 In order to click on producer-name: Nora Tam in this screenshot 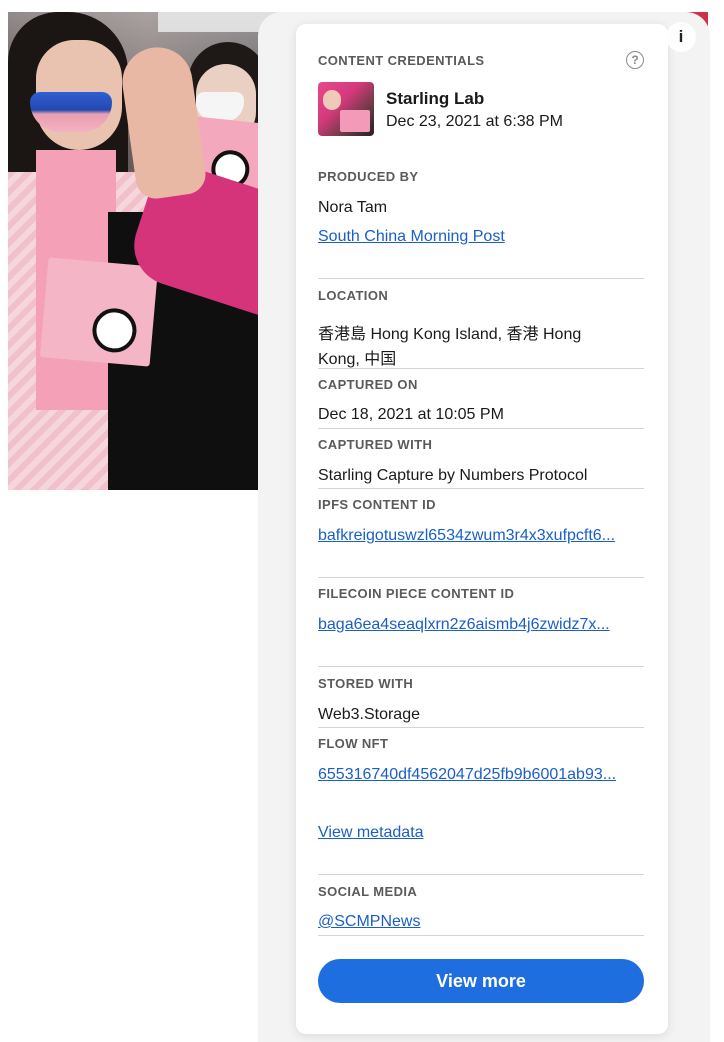, I will do `click(353, 207)`.